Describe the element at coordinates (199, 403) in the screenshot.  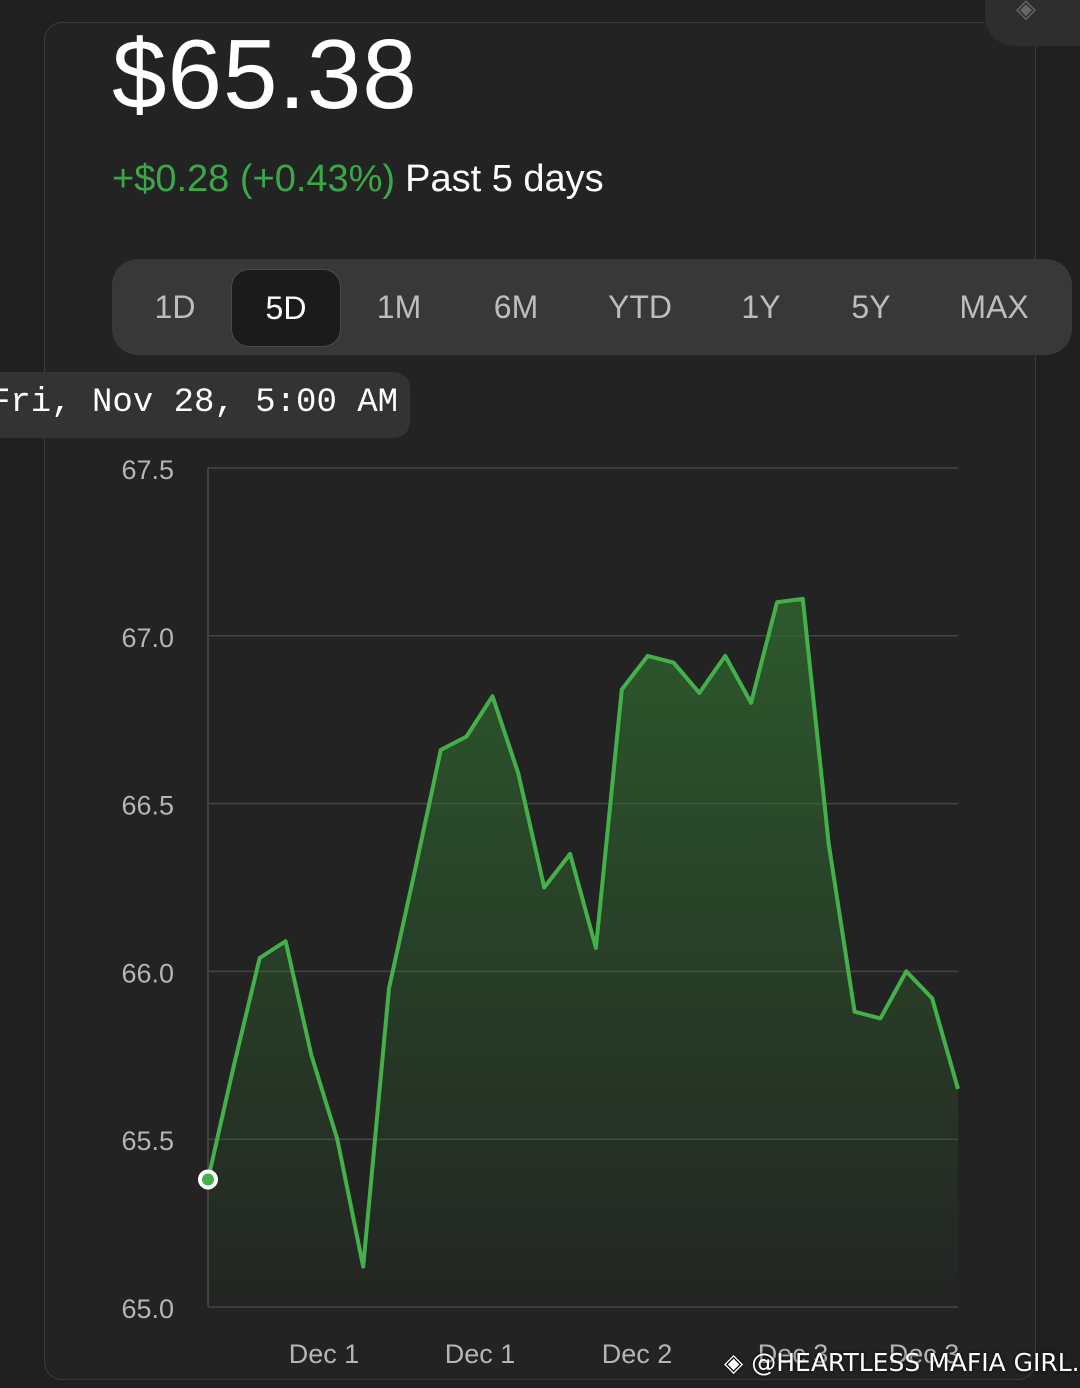
I see `tooltip-datetime: Fri, Nov 28, 5:00 AM` at that location.